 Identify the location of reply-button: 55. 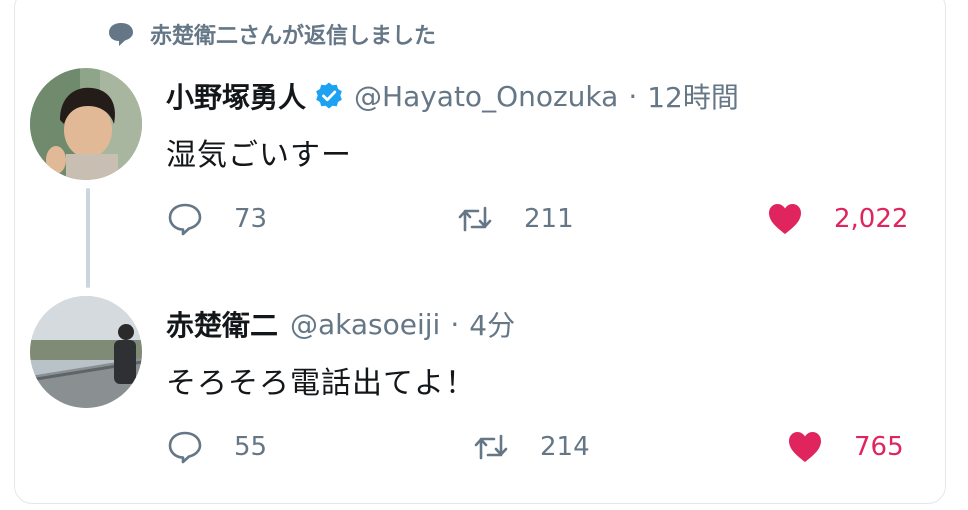
(216, 447).